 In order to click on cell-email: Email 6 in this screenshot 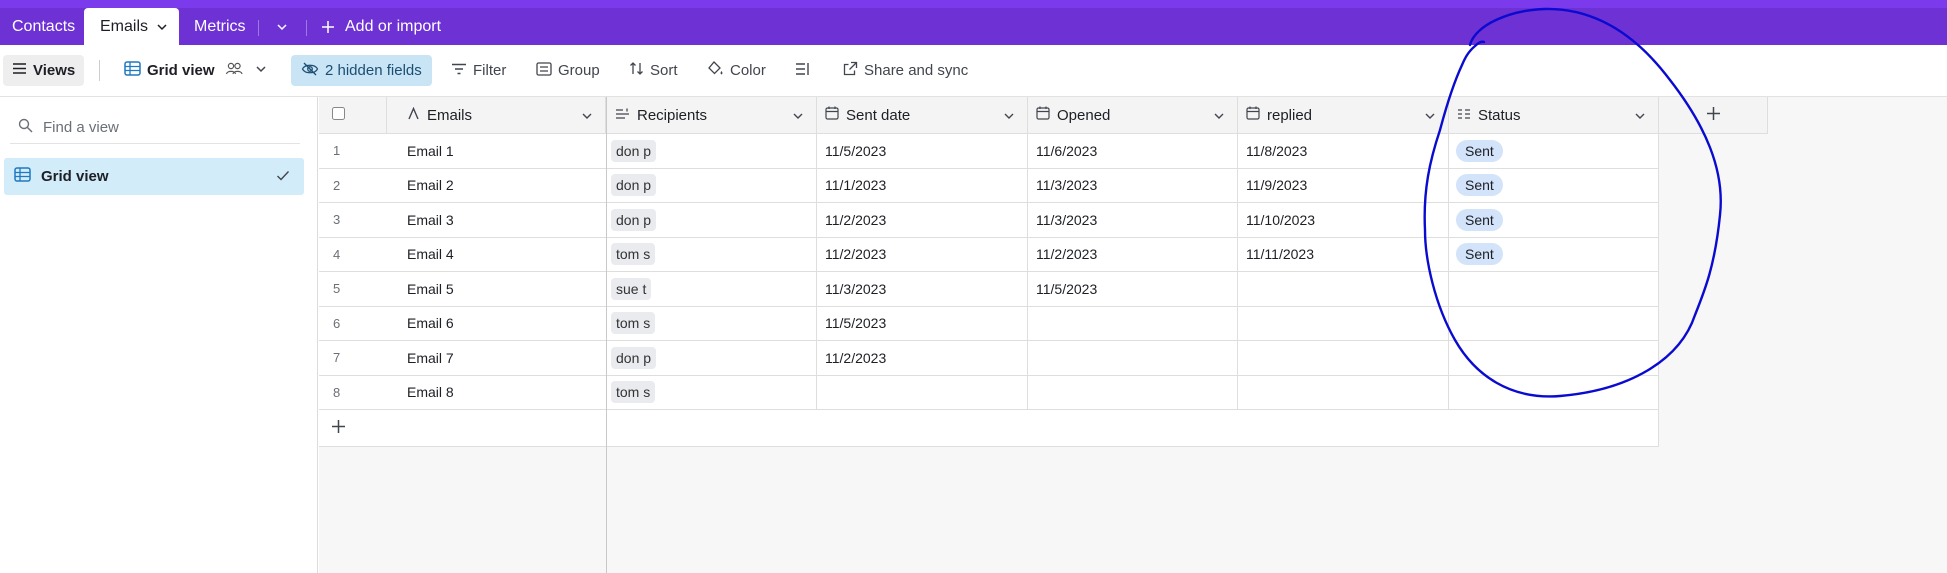, I will do `click(497, 323)`.